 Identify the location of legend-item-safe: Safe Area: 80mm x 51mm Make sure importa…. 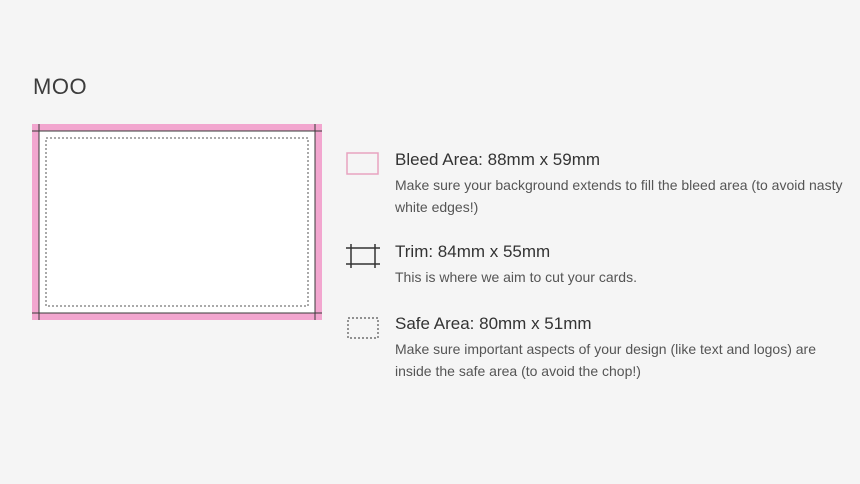
(598, 348).